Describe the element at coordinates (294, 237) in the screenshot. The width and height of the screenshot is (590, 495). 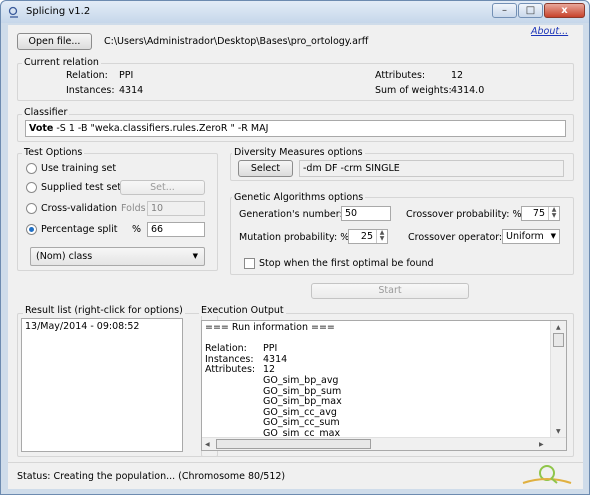
I see `mutation-label: Mutation probability: %` at that location.